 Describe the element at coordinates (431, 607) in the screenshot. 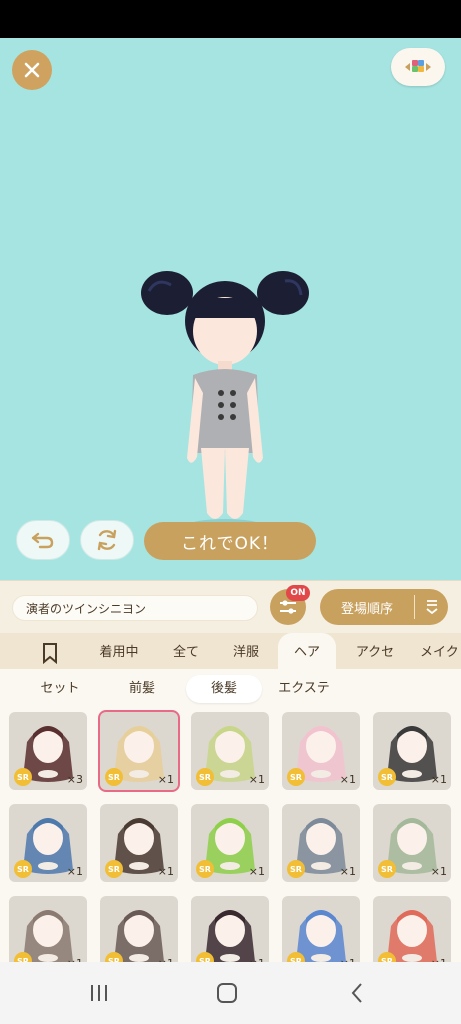

I see `sort-direction-icon` at that location.